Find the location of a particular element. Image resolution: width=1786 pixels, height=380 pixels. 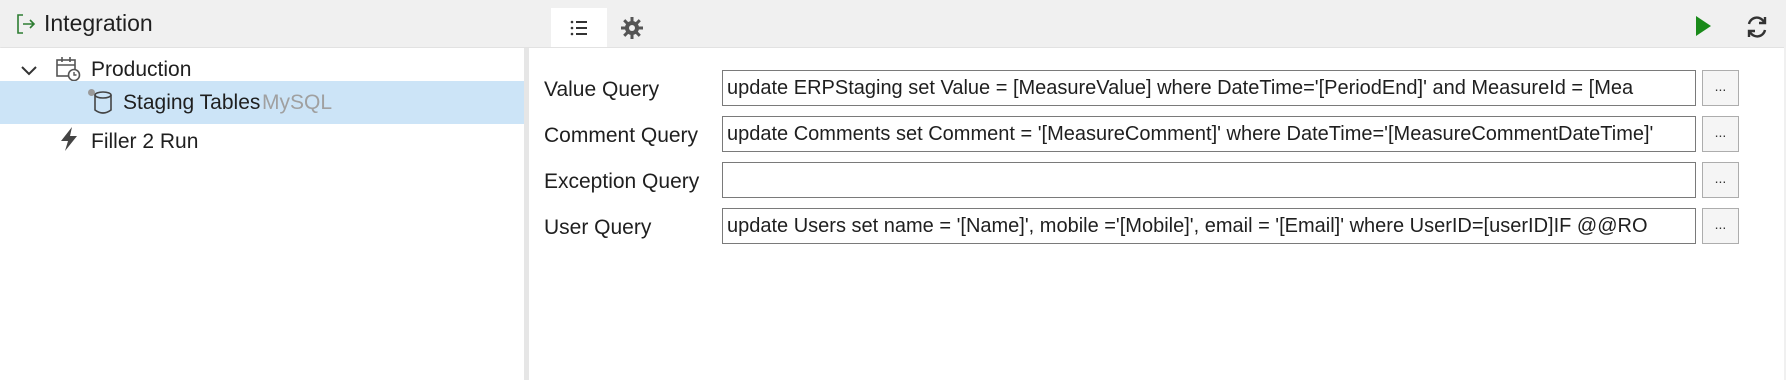

right-panel-header is located at coordinates (1155, 24).